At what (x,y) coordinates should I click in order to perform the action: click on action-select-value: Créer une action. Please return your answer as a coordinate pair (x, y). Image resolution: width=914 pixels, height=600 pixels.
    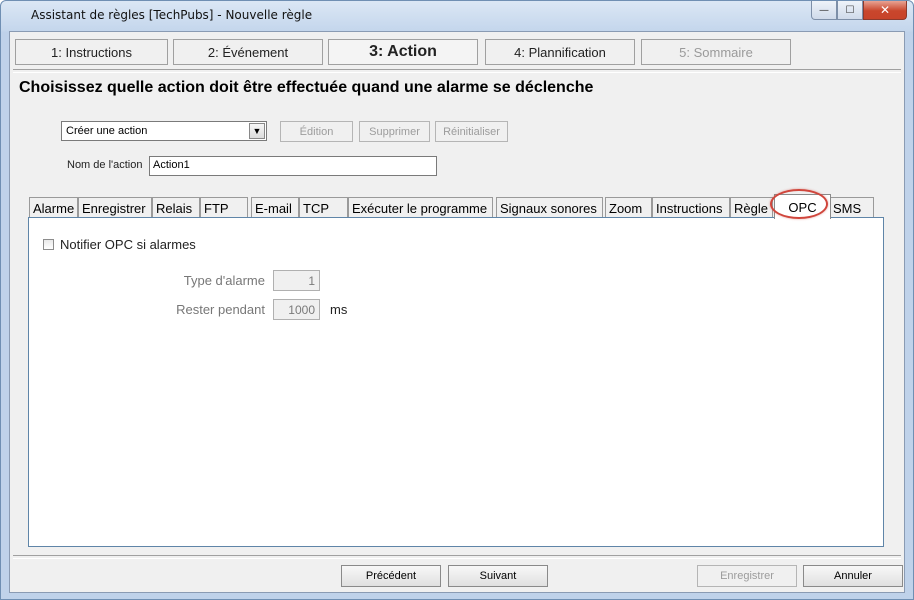
    Looking at the image, I should click on (107, 131).